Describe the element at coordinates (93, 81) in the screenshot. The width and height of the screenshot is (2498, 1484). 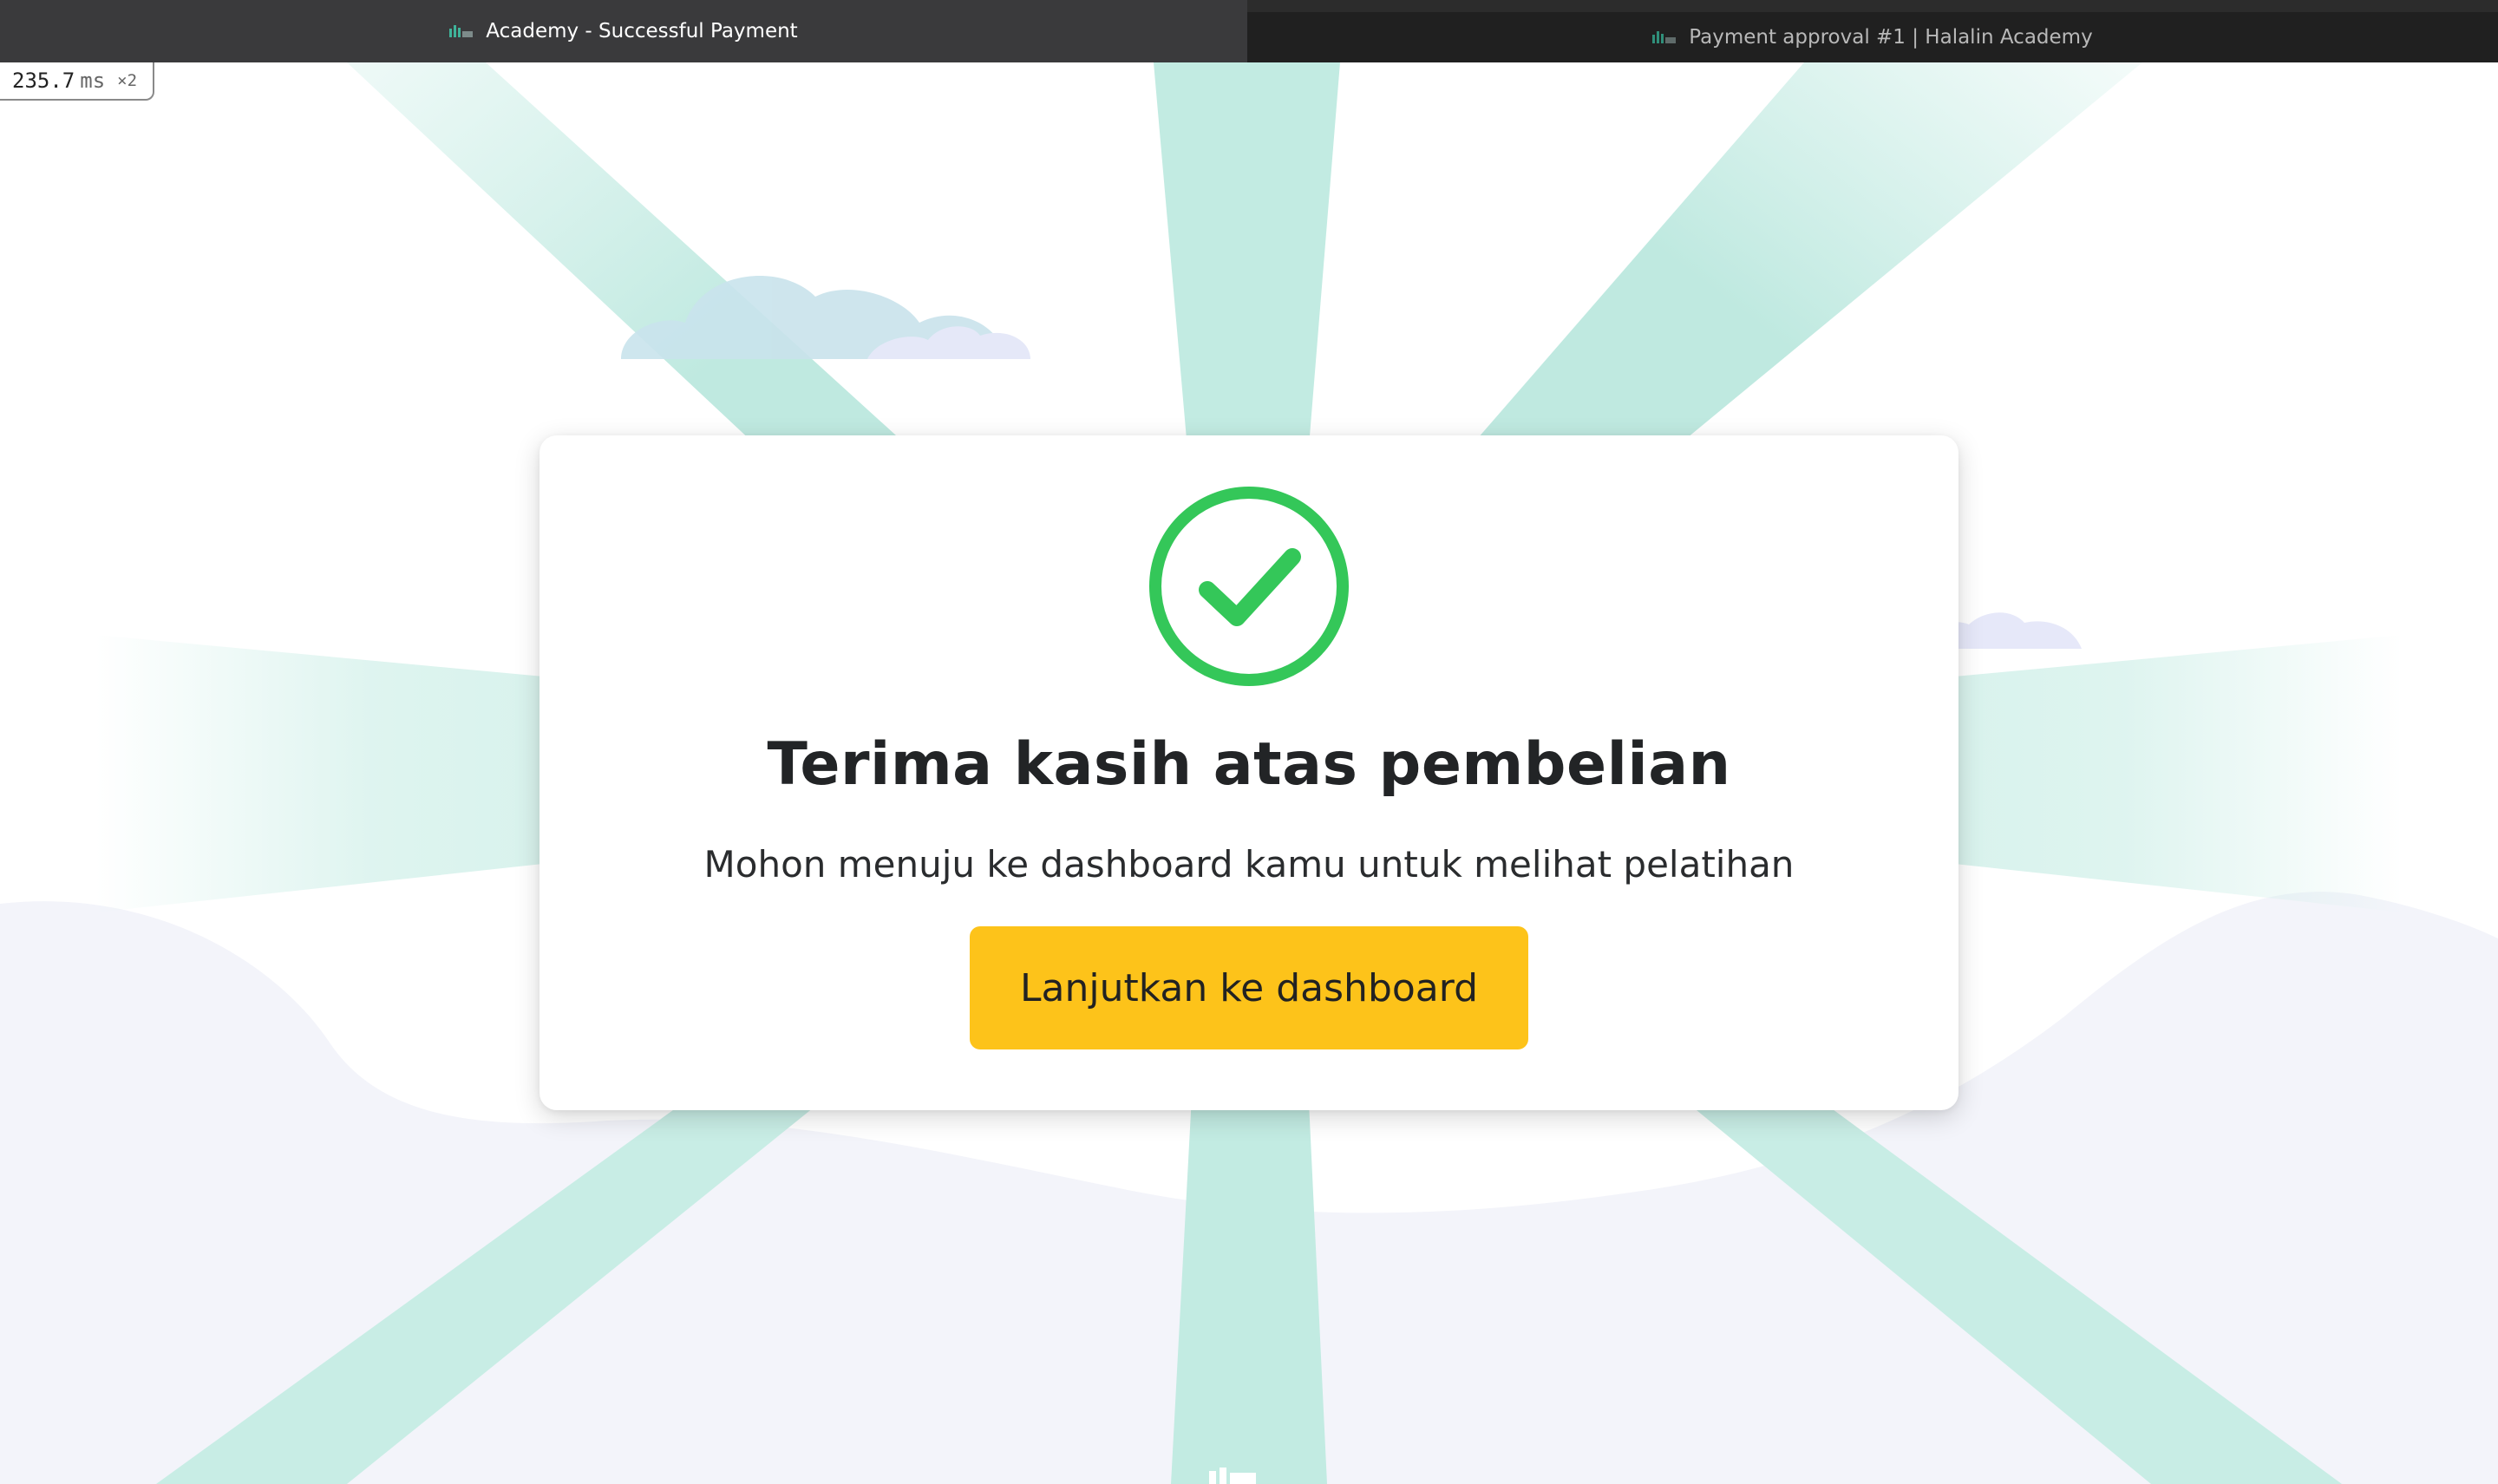
I see `perf-unit: ms` at that location.